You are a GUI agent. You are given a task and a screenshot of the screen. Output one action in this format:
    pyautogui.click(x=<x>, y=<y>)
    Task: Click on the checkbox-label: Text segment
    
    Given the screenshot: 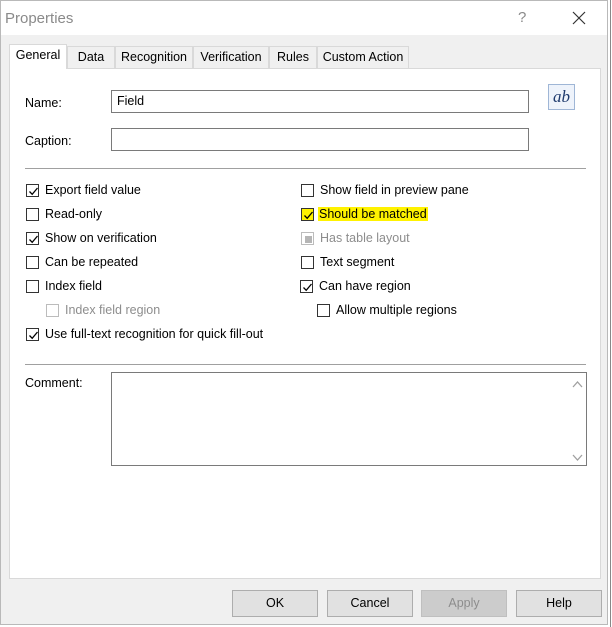 What is the action you would take?
    pyautogui.click(x=357, y=262)
    